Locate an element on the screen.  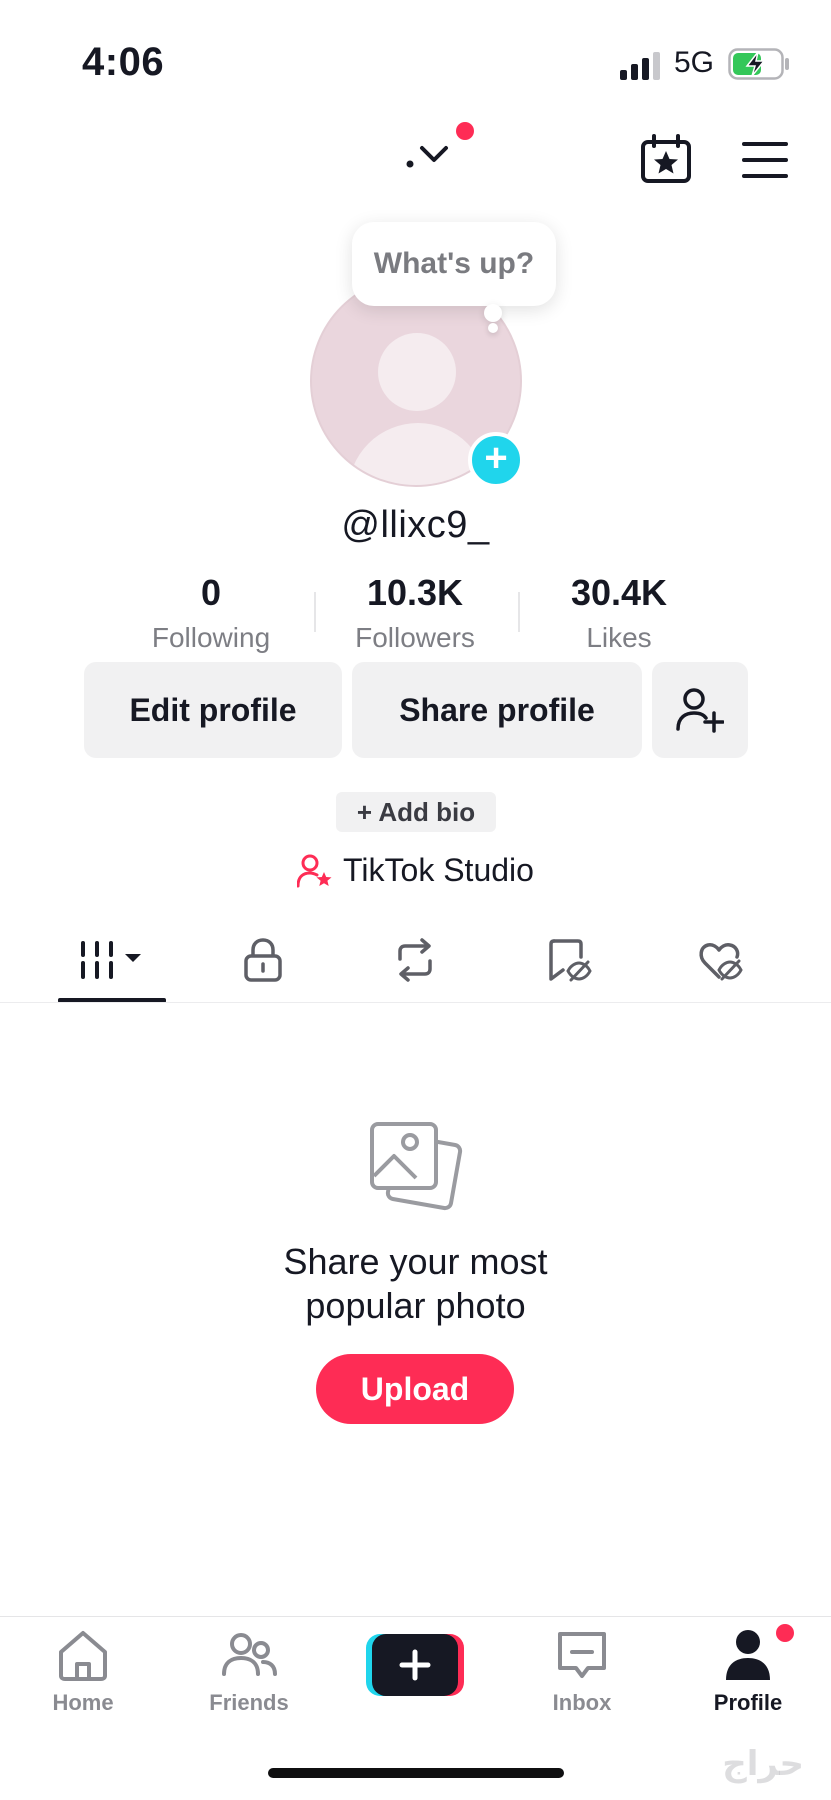
empty-title-line1: Share your most is located at coordinates (415, 1261).